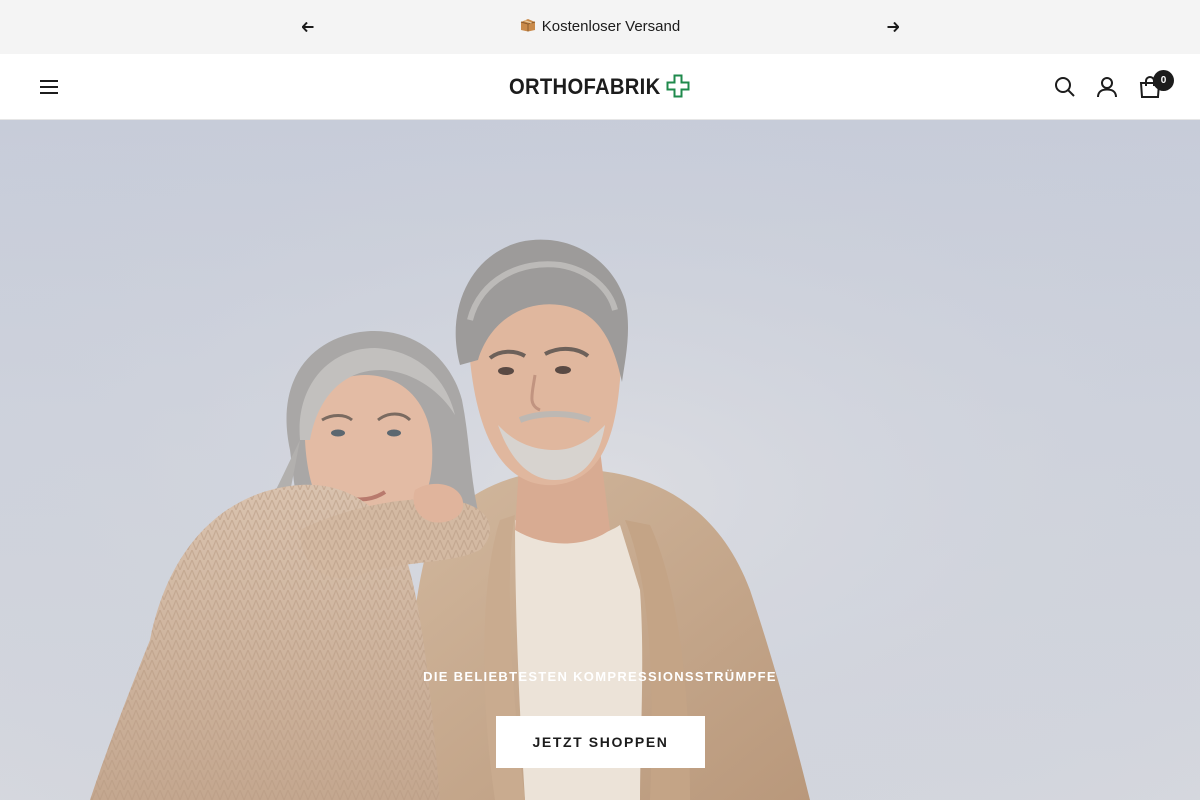 The image size is (1200, 800). I want to click on package-icon, so click(527, 25).